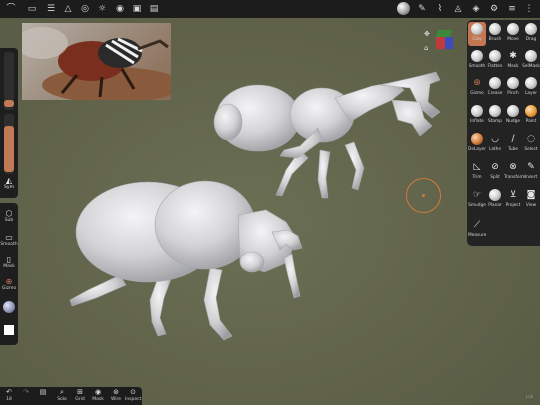 This screenshot has width=540, height=405. I want to click on tool-move: Move, so click(513, 34).